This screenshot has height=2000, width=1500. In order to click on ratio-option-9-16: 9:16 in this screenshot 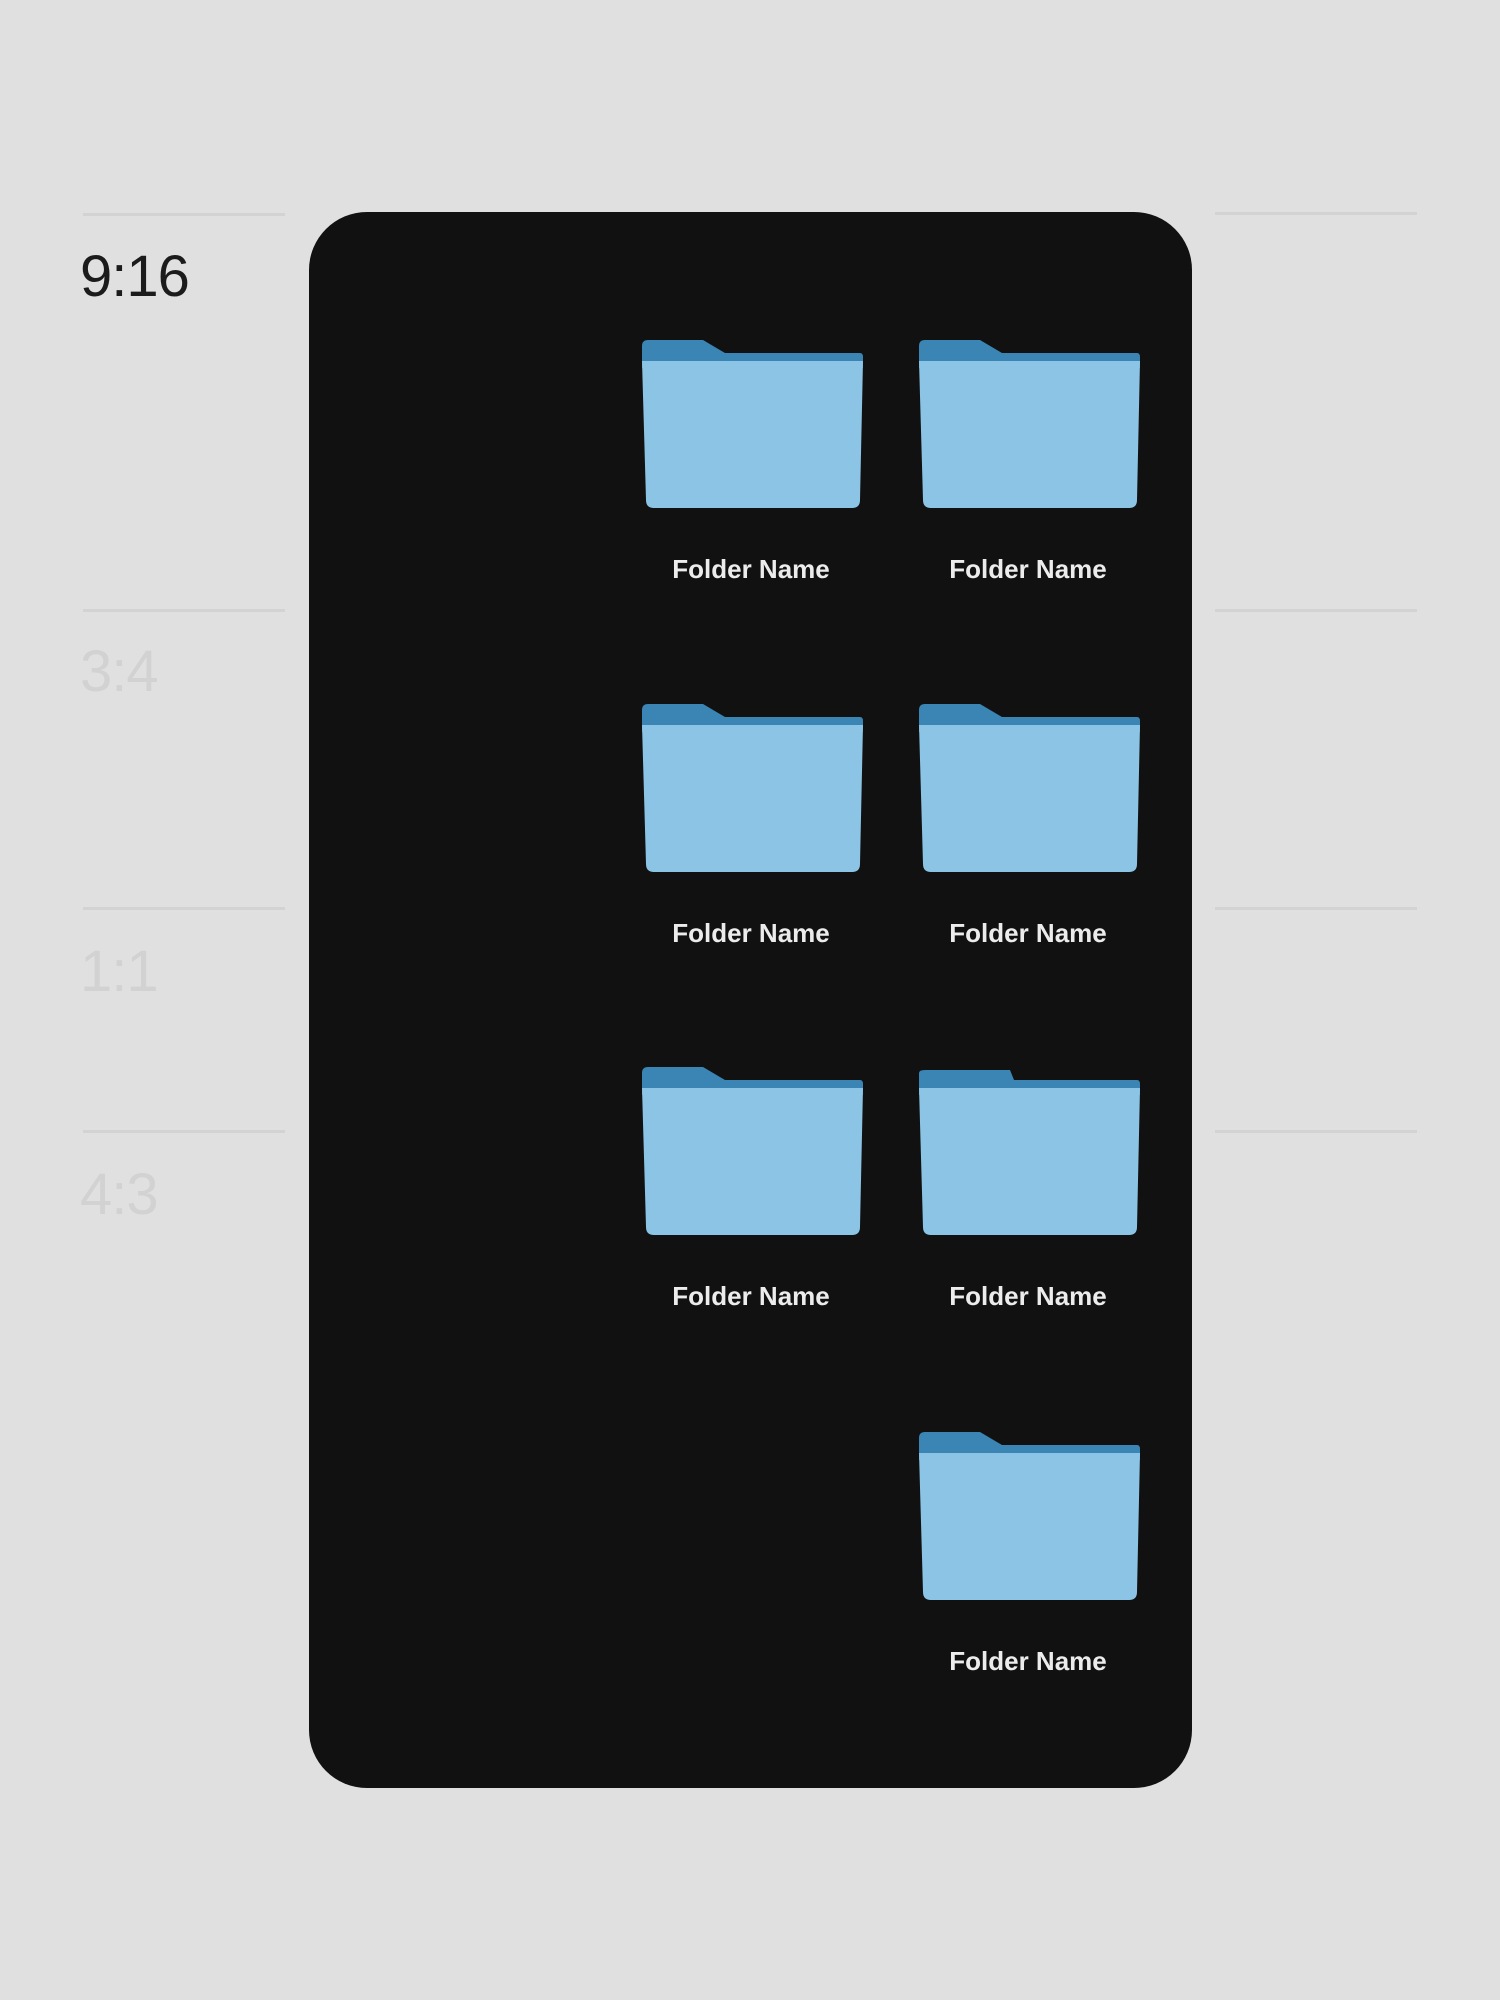, I will do `click(135, 277)`.